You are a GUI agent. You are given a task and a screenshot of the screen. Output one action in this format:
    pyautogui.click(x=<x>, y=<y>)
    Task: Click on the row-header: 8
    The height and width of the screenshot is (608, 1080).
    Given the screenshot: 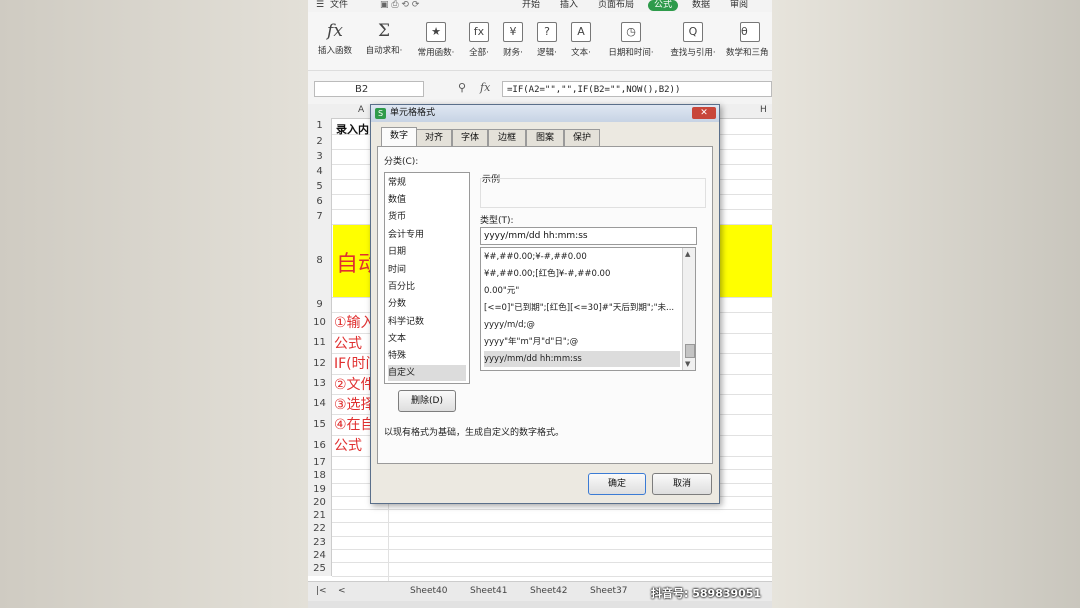 What is the action you would take?
    pyautogui.click(x=320, y=260)
    